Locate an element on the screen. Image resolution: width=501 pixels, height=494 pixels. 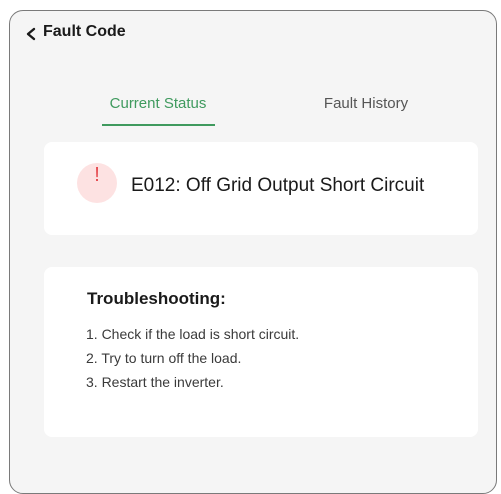
fault-description: E012: Off Grid Output Short Circuit is located at coordinates (278, 185).